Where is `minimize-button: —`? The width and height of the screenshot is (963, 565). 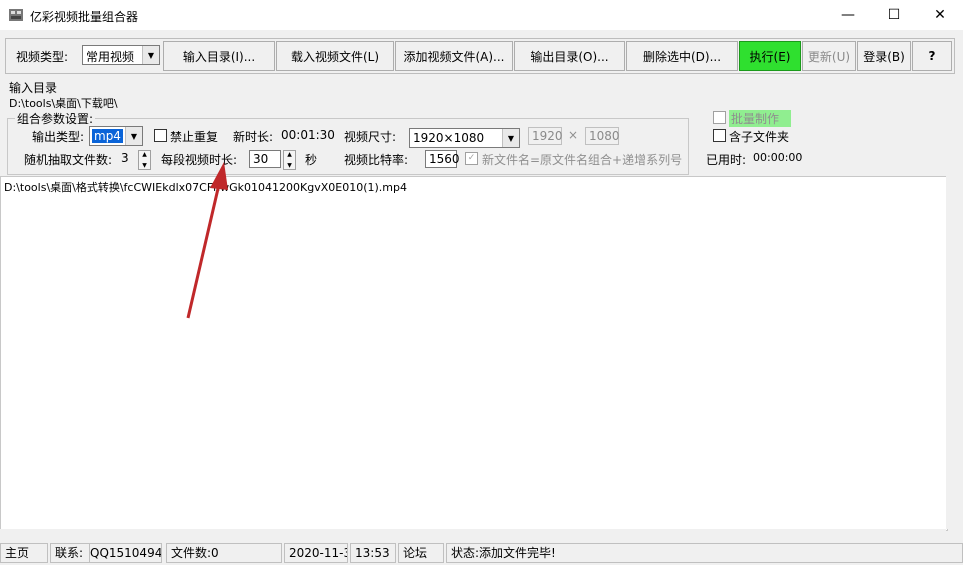
minimize-button: — is located at coordinates (848, 15).